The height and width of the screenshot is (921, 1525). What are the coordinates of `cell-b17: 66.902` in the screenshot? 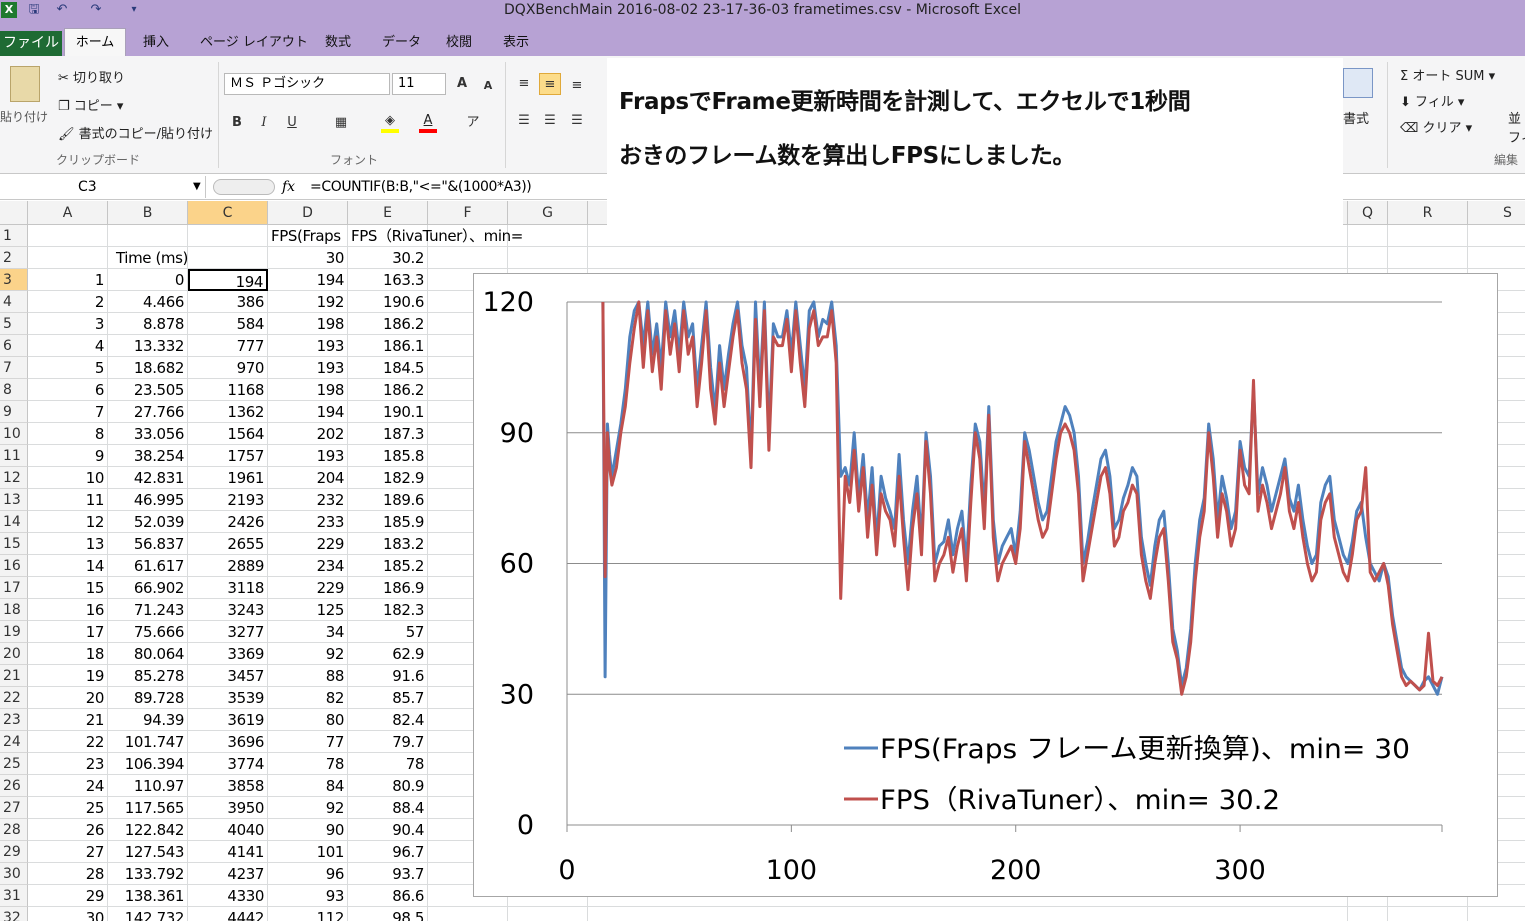 It's located at (148, 588).